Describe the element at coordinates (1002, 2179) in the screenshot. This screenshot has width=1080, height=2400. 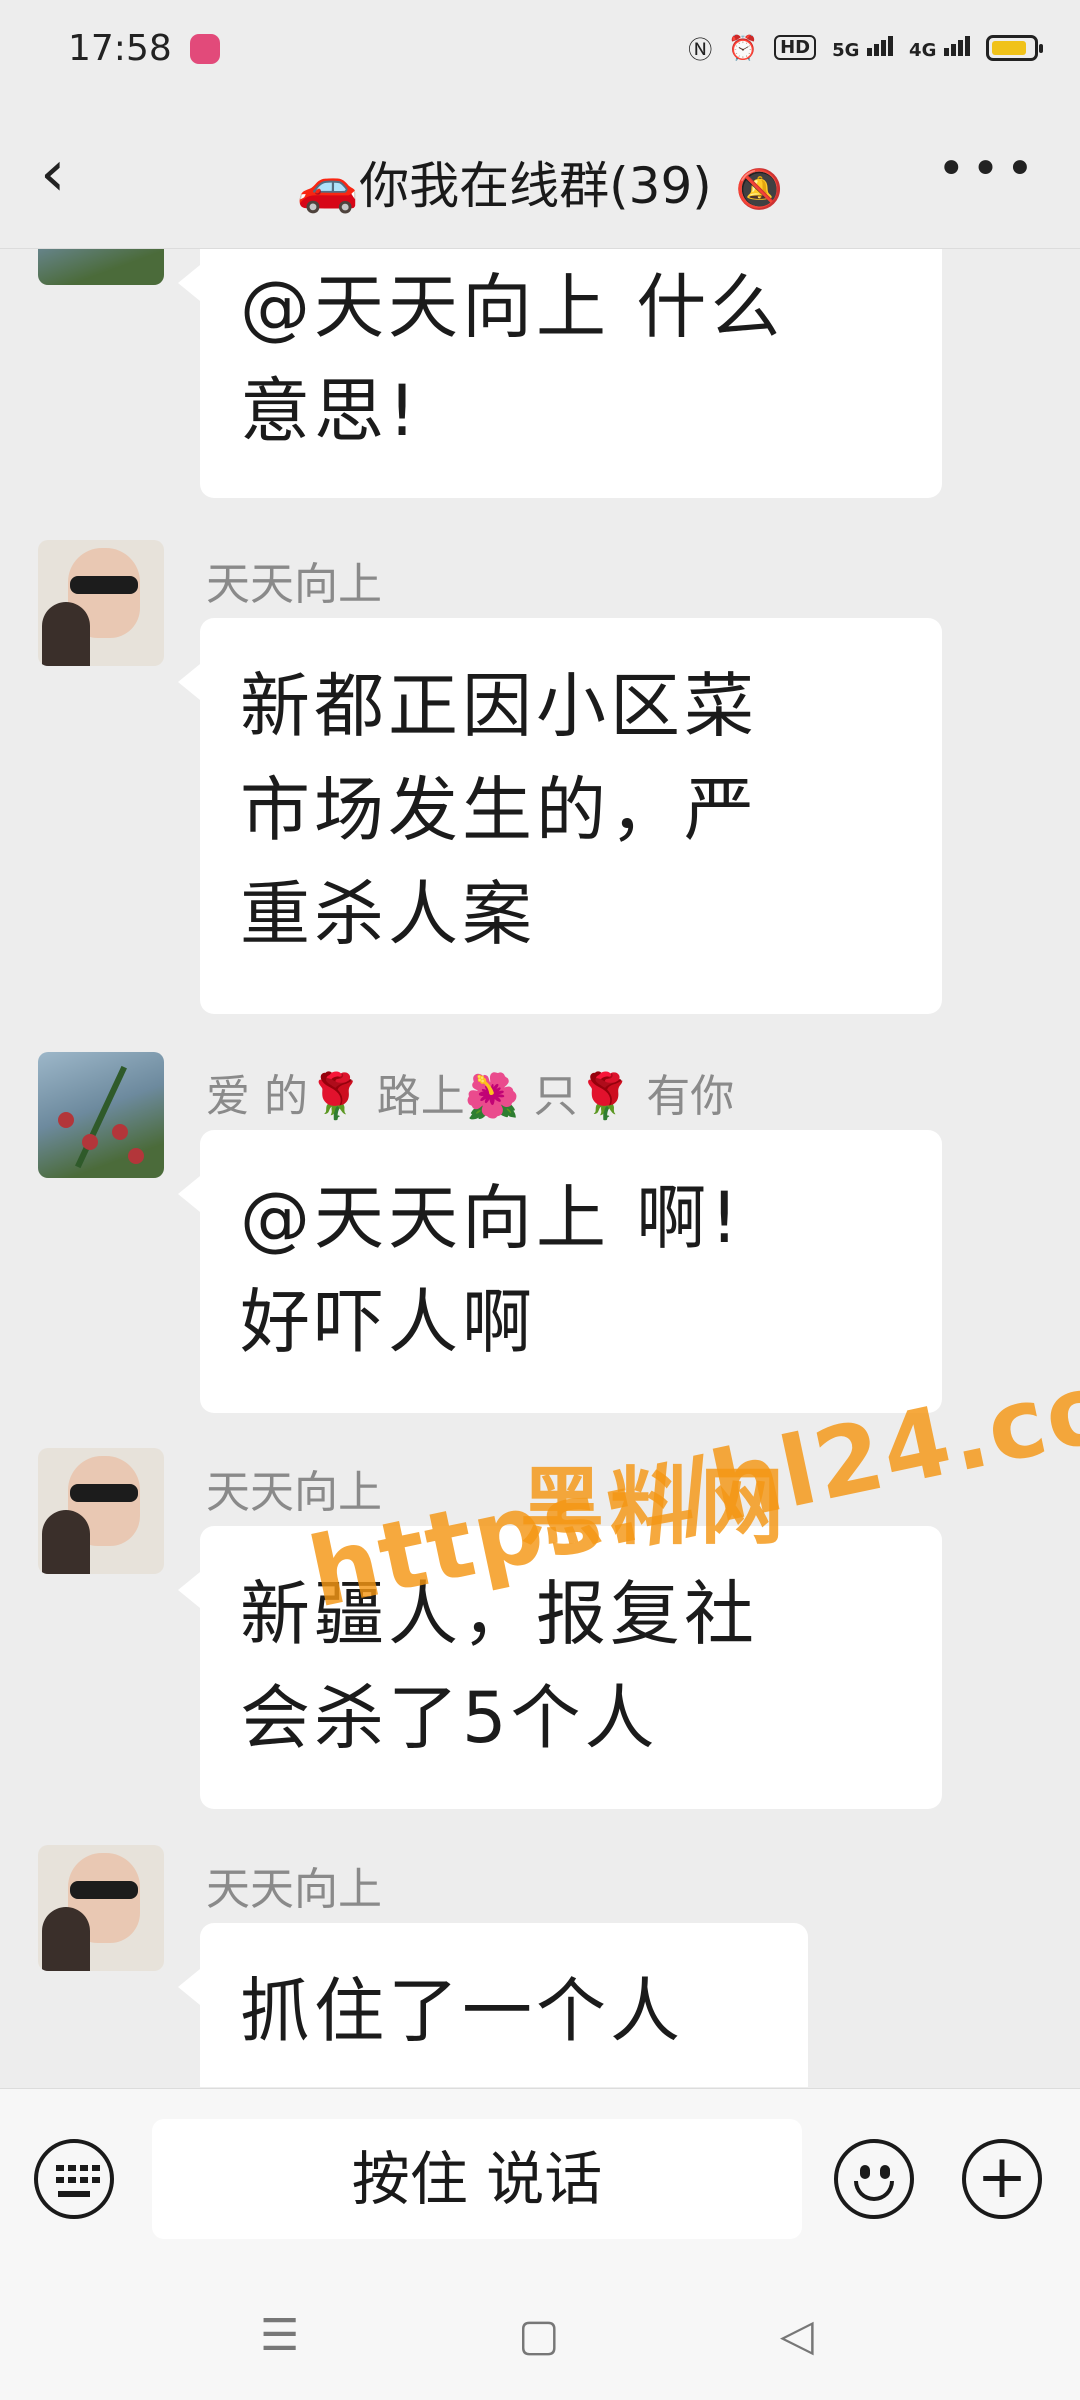
I see `plus-icon: +` at that location.